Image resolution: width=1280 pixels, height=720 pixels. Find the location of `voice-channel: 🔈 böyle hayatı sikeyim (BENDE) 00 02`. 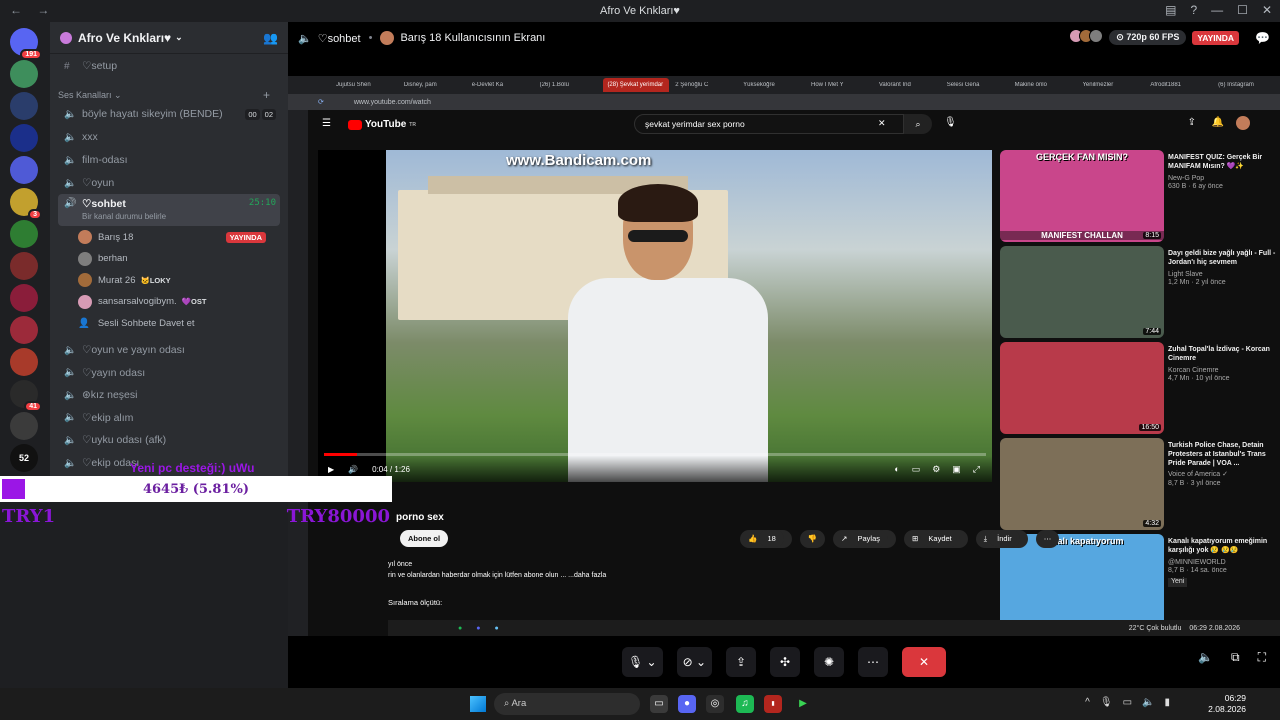

voice-channel: 🔈 böyle hayatı sikeyim (BENDE) 00 02 is located at coordinates (169, 114).